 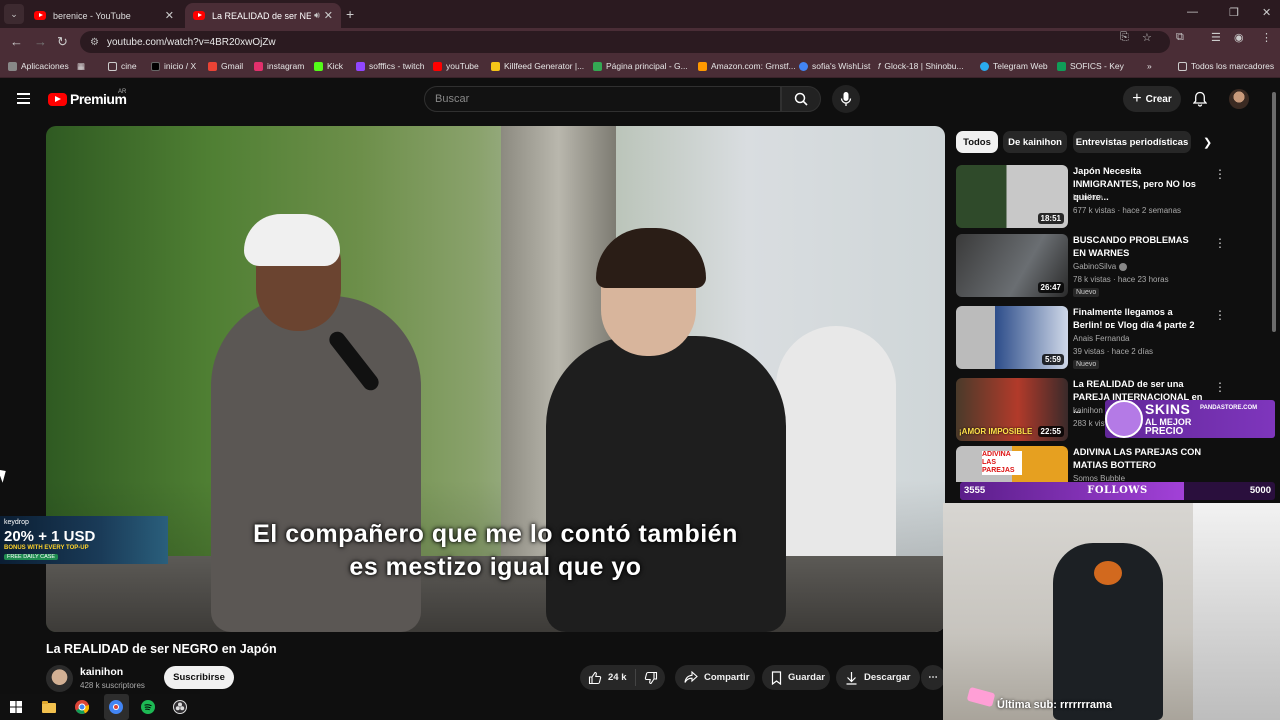 What do you see at coordinates (1200, 100) in the screenshot?
I see `notifications-bell-icon` at bounding box center [1200, 100].